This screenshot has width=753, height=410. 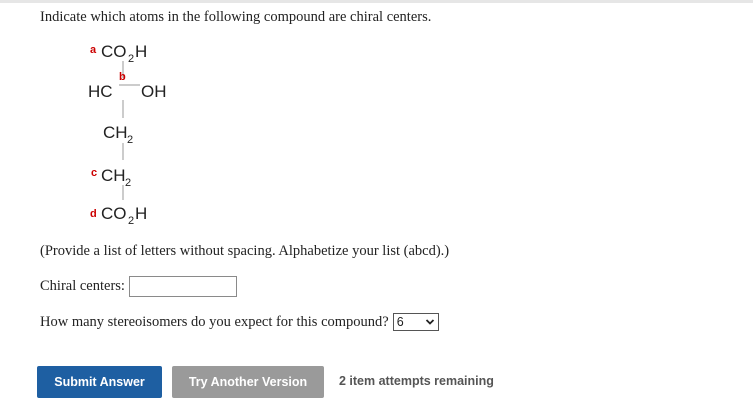 I want to click on top-subscript: 2, so click(x=131, y=59).